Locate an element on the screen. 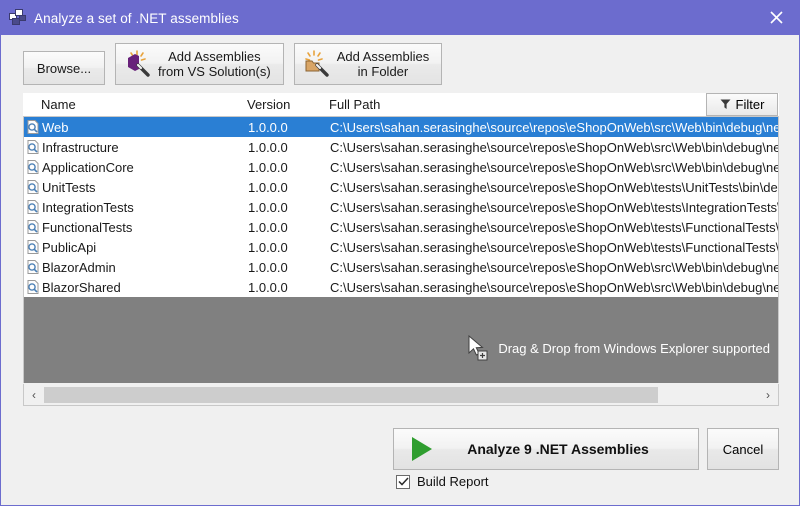 The image size is (800, 506). scrollbar-track is located at coordinates (401, 395).